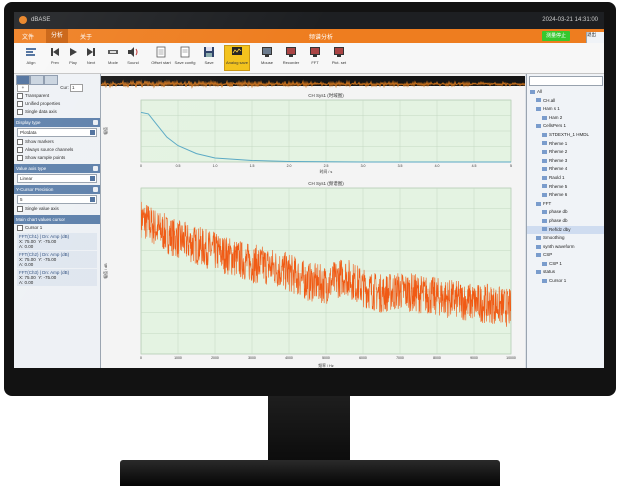  Describe the element at coordinates (511, 358) in the screenshot. I see `x-tick-label: 10000` at that location.